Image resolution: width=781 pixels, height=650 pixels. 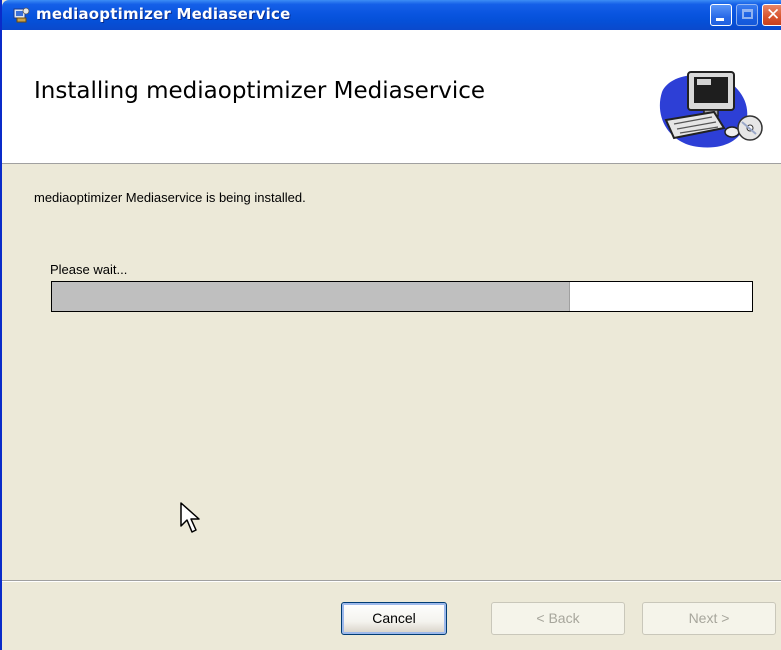 What do you see at coordinates (21, 15) in the screenshot?
I see `installer-app-icon` at bounding box center [21, 15].